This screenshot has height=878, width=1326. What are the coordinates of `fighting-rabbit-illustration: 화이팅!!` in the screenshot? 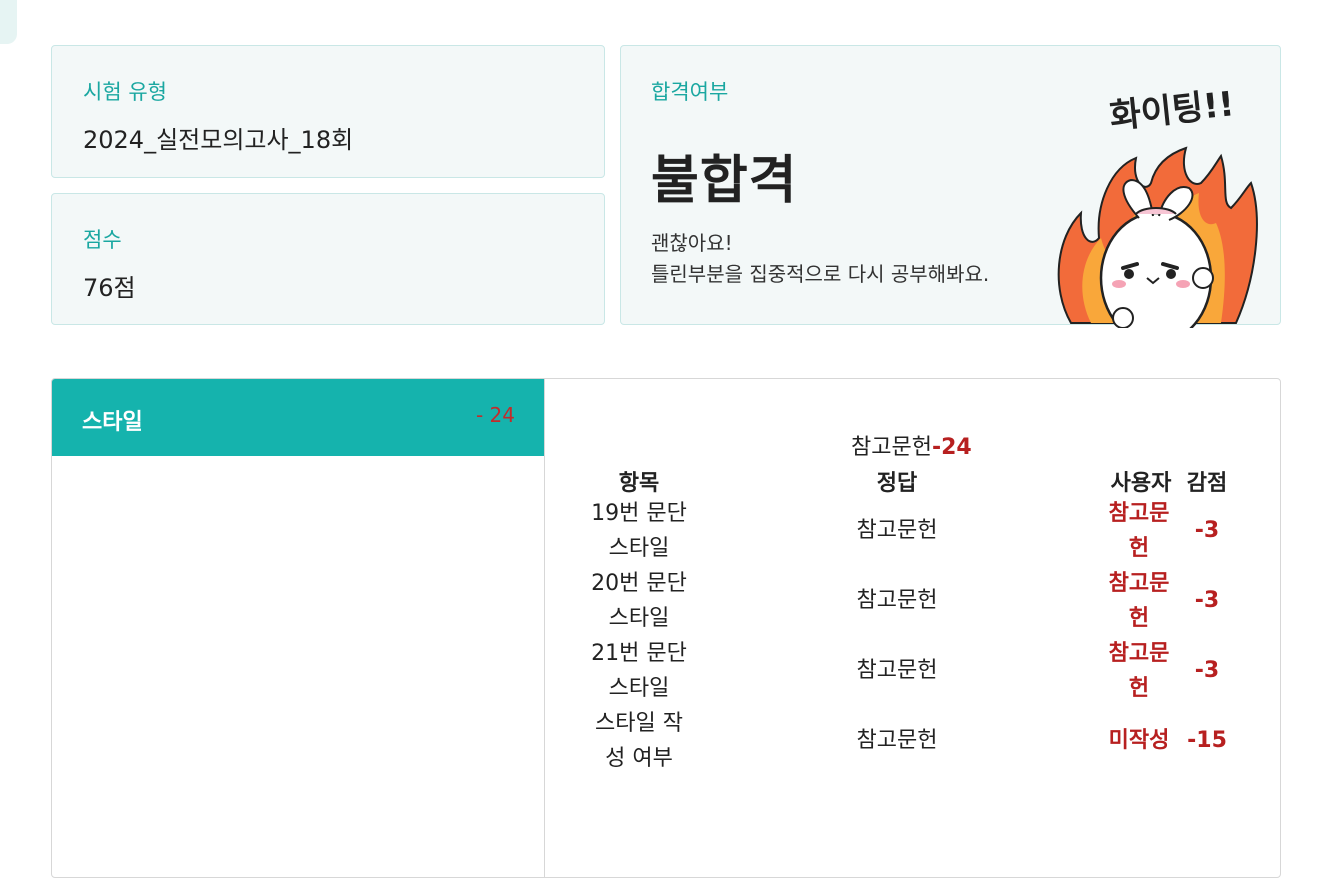 It's located at (1157, 208).